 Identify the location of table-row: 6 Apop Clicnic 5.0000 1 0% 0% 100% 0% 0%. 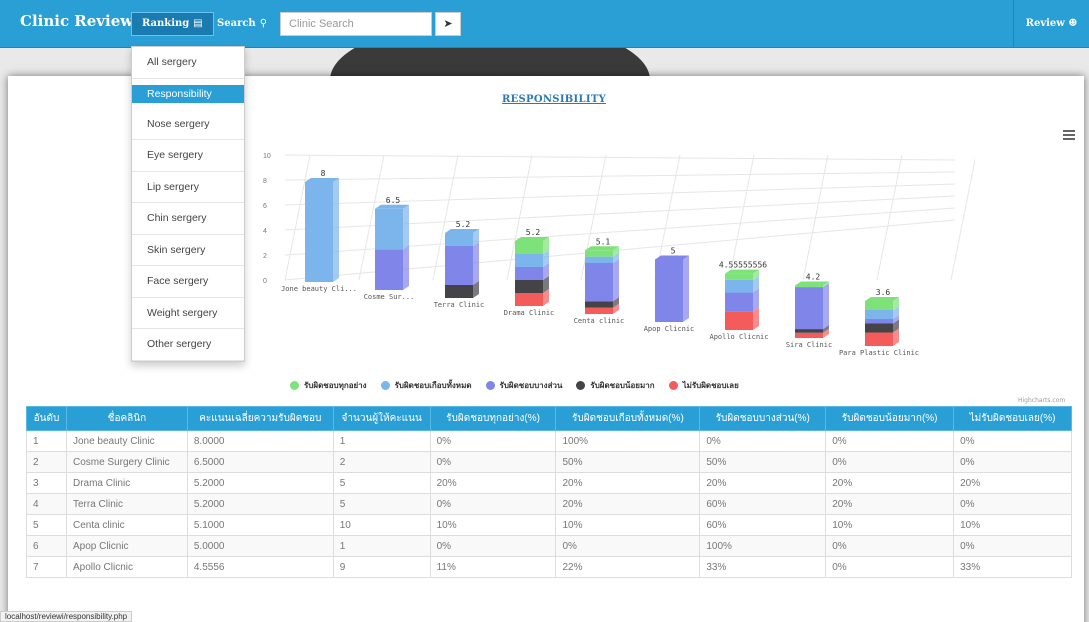
(549, 546).